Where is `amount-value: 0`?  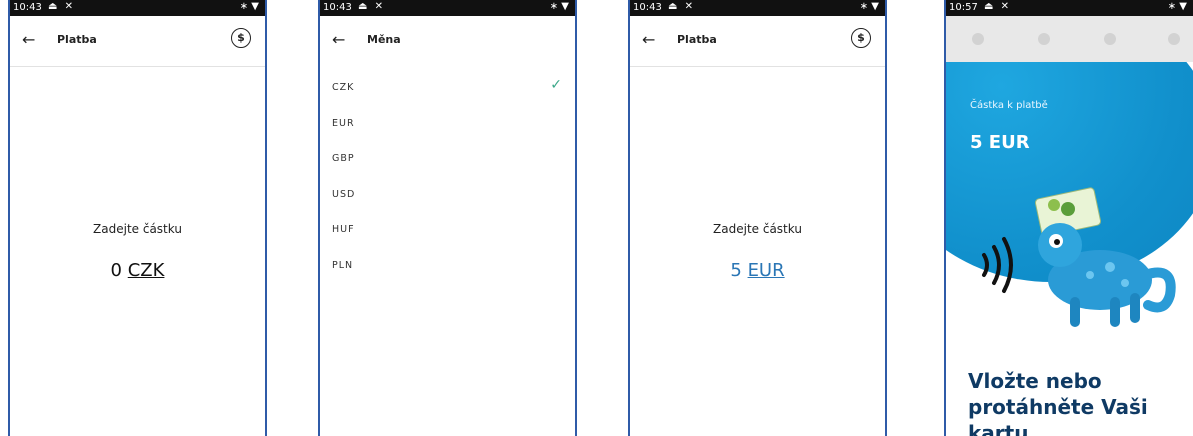 amount-value: 0 is located at coordinates (116, 270).